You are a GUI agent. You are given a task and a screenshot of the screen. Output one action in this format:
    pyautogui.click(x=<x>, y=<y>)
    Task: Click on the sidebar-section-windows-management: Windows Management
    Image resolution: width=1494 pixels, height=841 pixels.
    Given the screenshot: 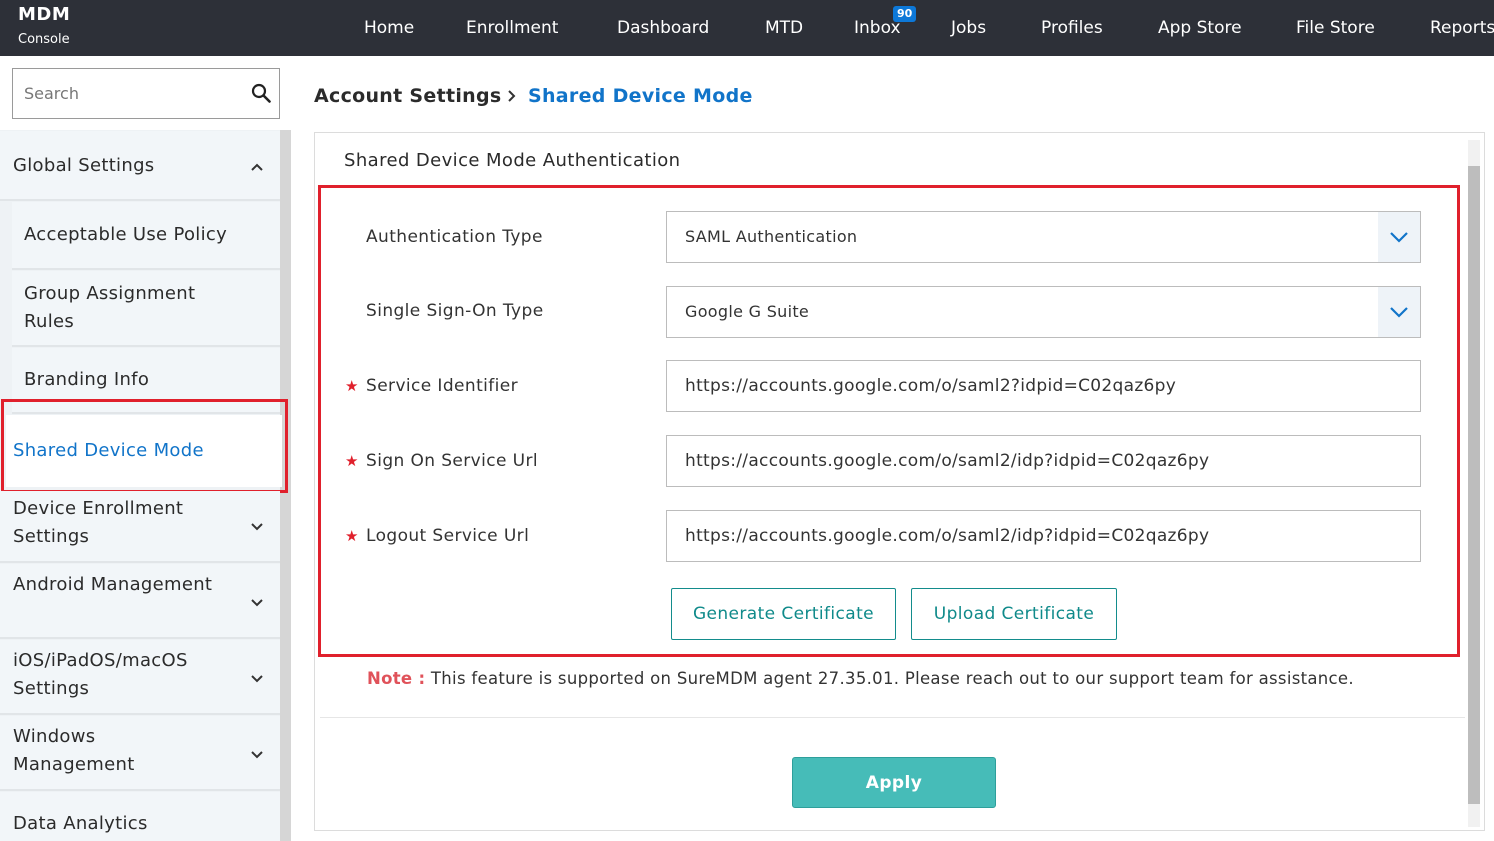 What is the action you would take?
    pyautogui.click(x=140, y=753)
    